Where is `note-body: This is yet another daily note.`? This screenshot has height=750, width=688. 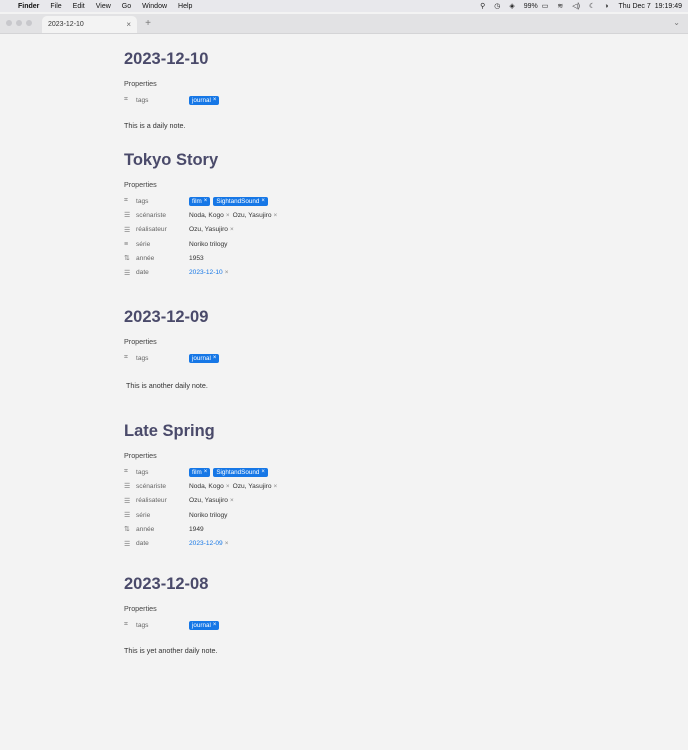 note-body: This is yet another daily note. is located at coordinates (334, 650).